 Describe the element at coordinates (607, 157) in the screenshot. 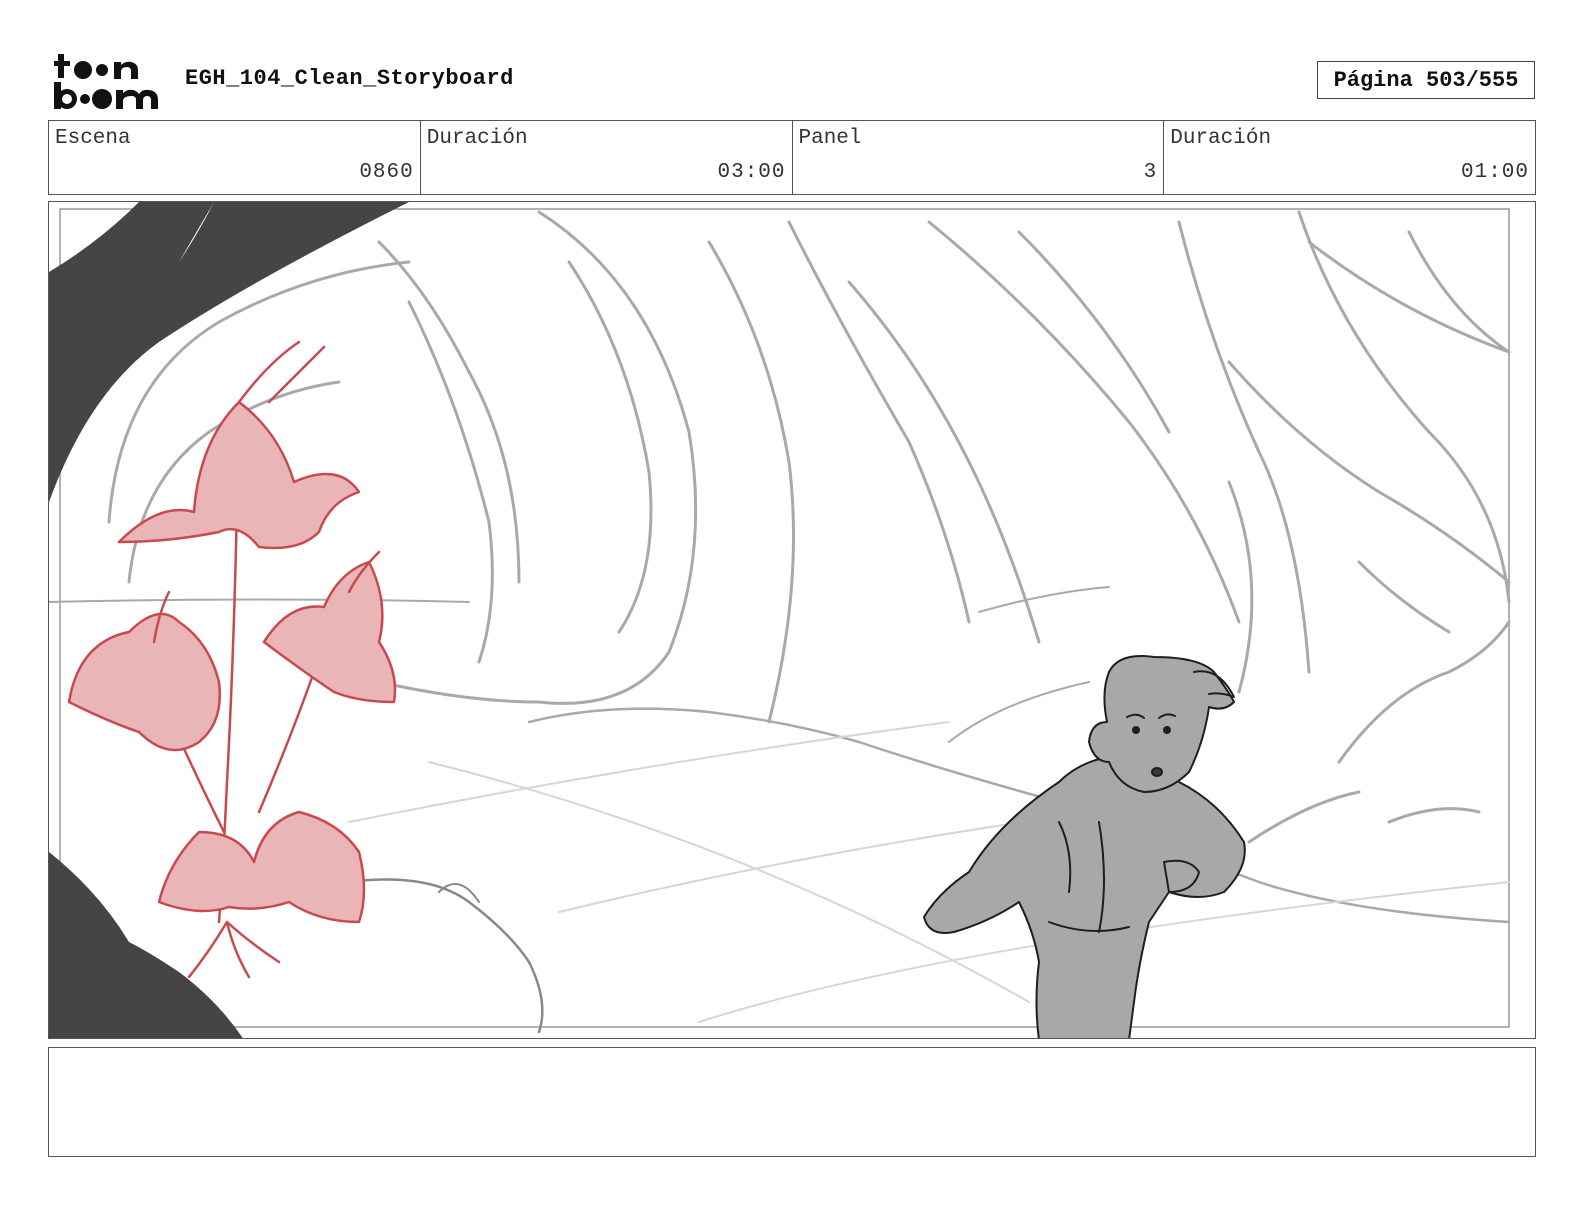

I see `scene-duration-cell: Duración 03:00` at that location.